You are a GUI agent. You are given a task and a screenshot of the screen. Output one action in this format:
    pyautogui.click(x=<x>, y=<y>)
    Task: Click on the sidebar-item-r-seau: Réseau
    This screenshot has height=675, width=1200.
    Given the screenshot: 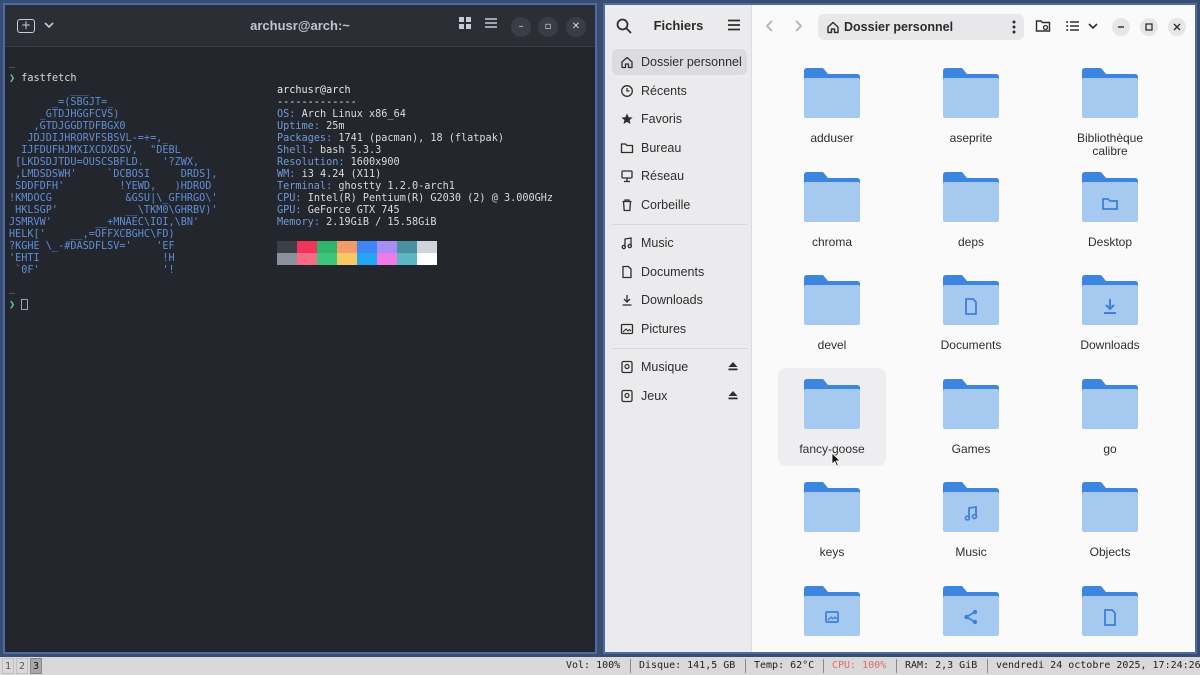 What is the action you would take?
    pyautogui.click(x=679, y=176)
    